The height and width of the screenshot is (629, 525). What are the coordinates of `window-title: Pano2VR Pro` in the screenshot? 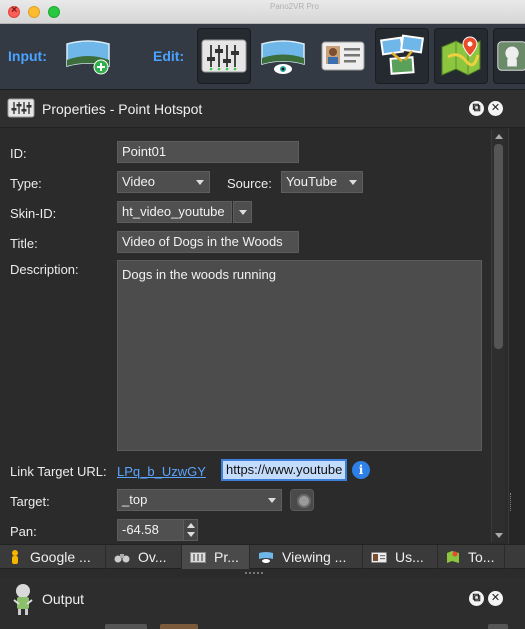 It's located at (294, 6).